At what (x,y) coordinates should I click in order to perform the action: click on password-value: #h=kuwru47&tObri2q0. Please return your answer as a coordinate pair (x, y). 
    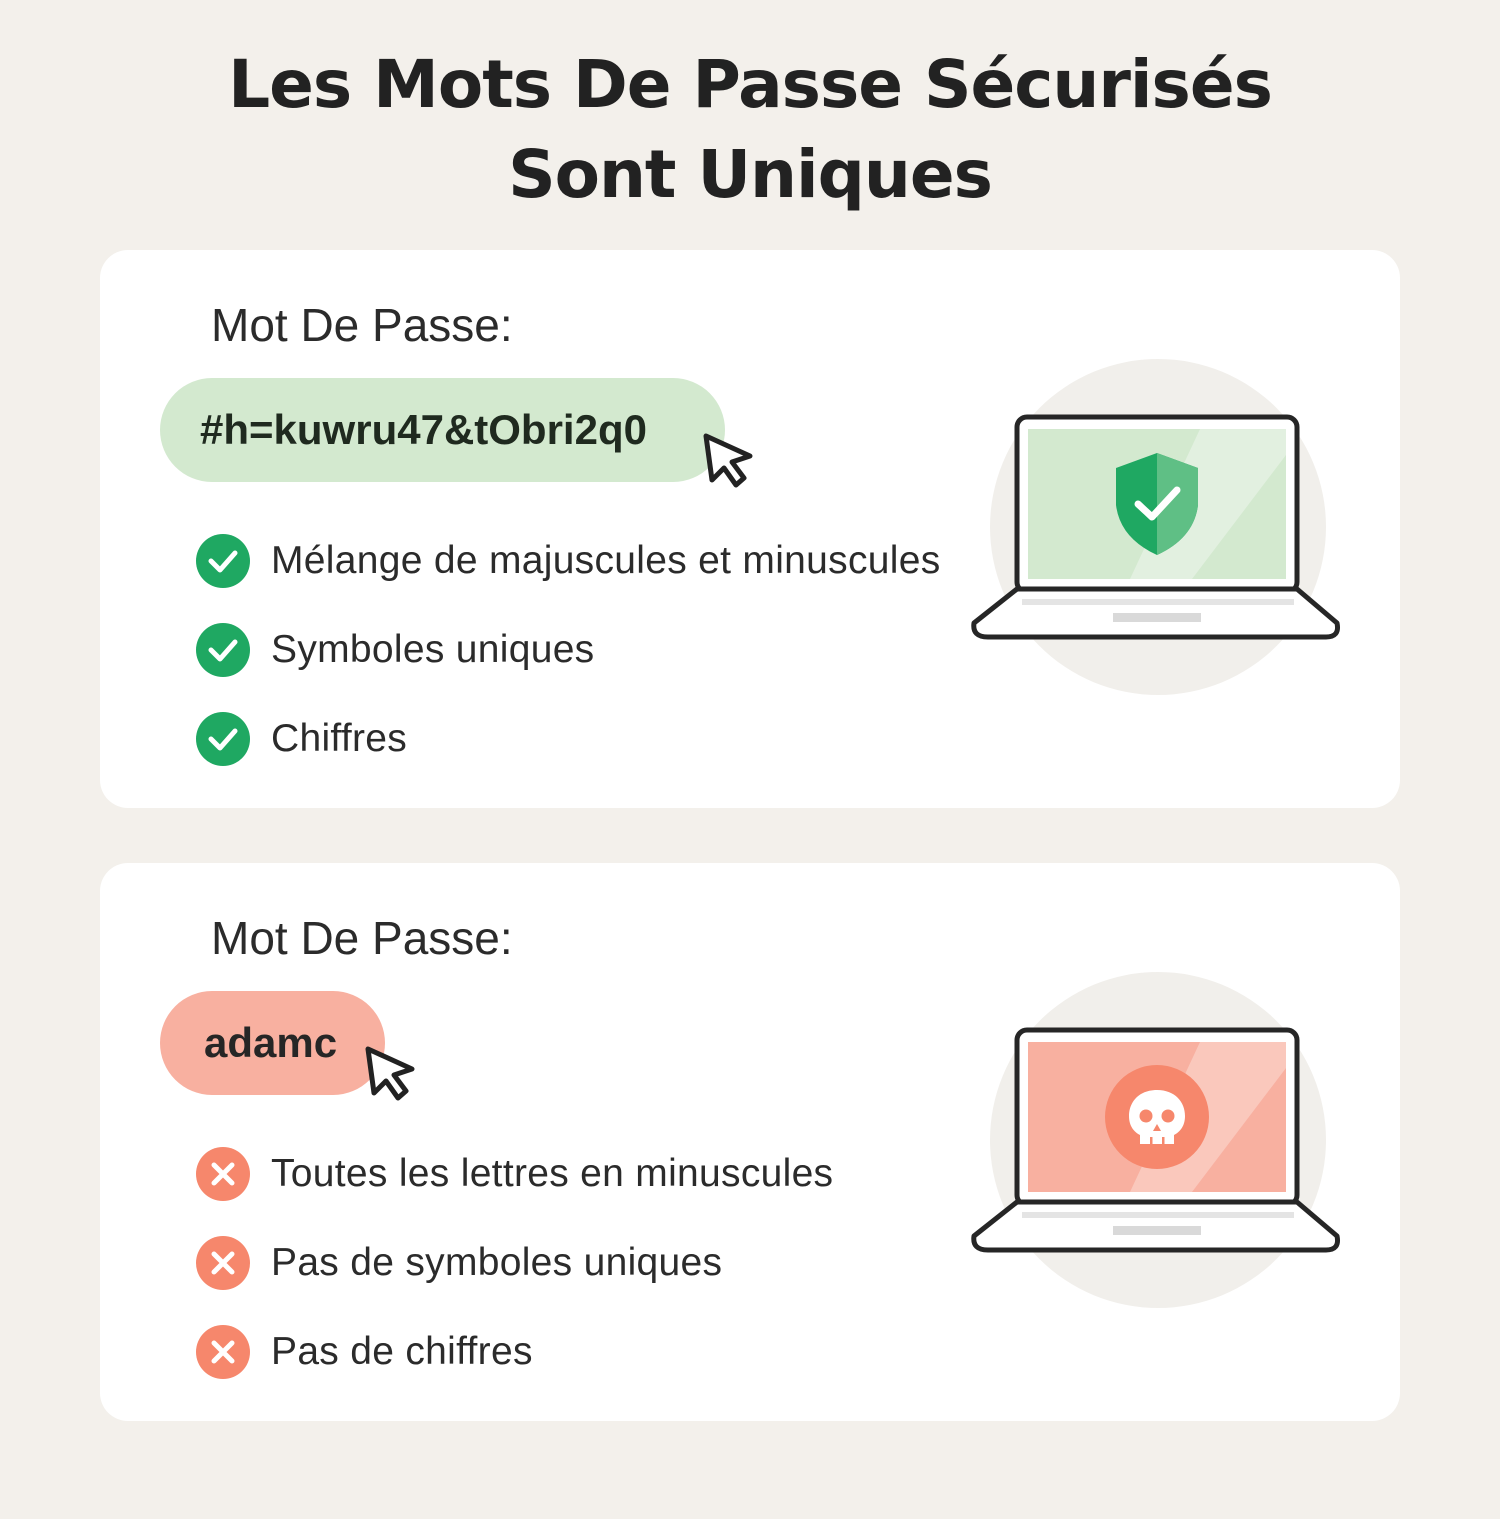
    Looking at the image, I should click on (423, 429).